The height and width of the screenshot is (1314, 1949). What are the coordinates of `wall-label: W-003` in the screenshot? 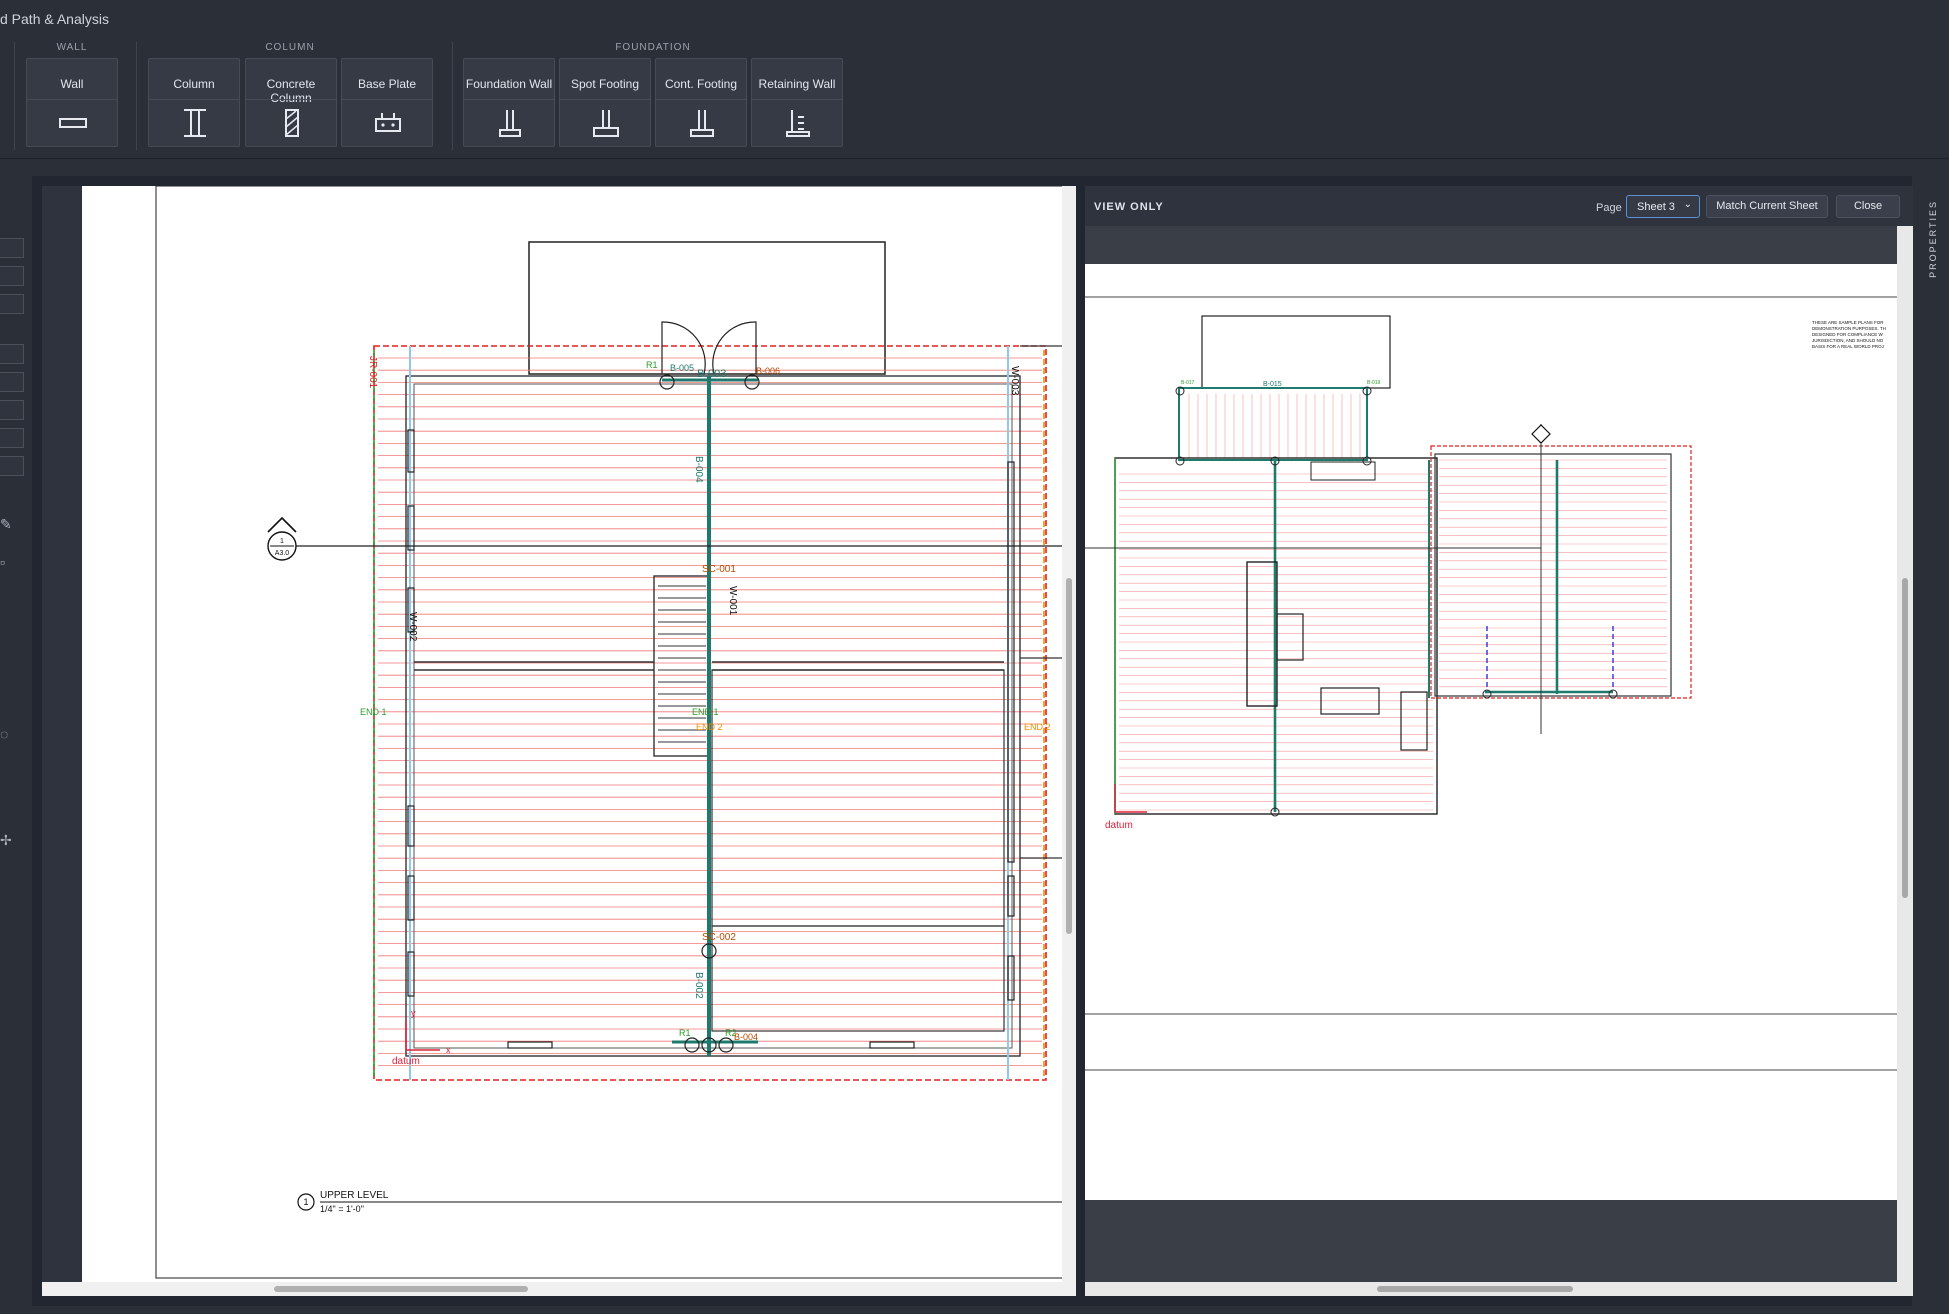 It's located at (1014, 381).